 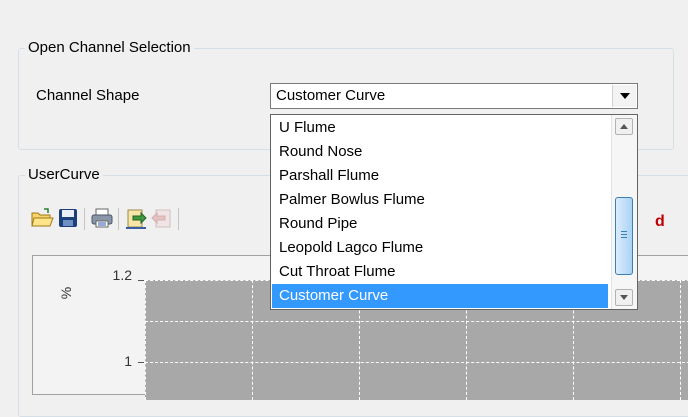 What do you see at coordinates (88, 95) in the screenshot?
I see `channel-shape-label: Channel Shape` at bounding box center [88, 95].